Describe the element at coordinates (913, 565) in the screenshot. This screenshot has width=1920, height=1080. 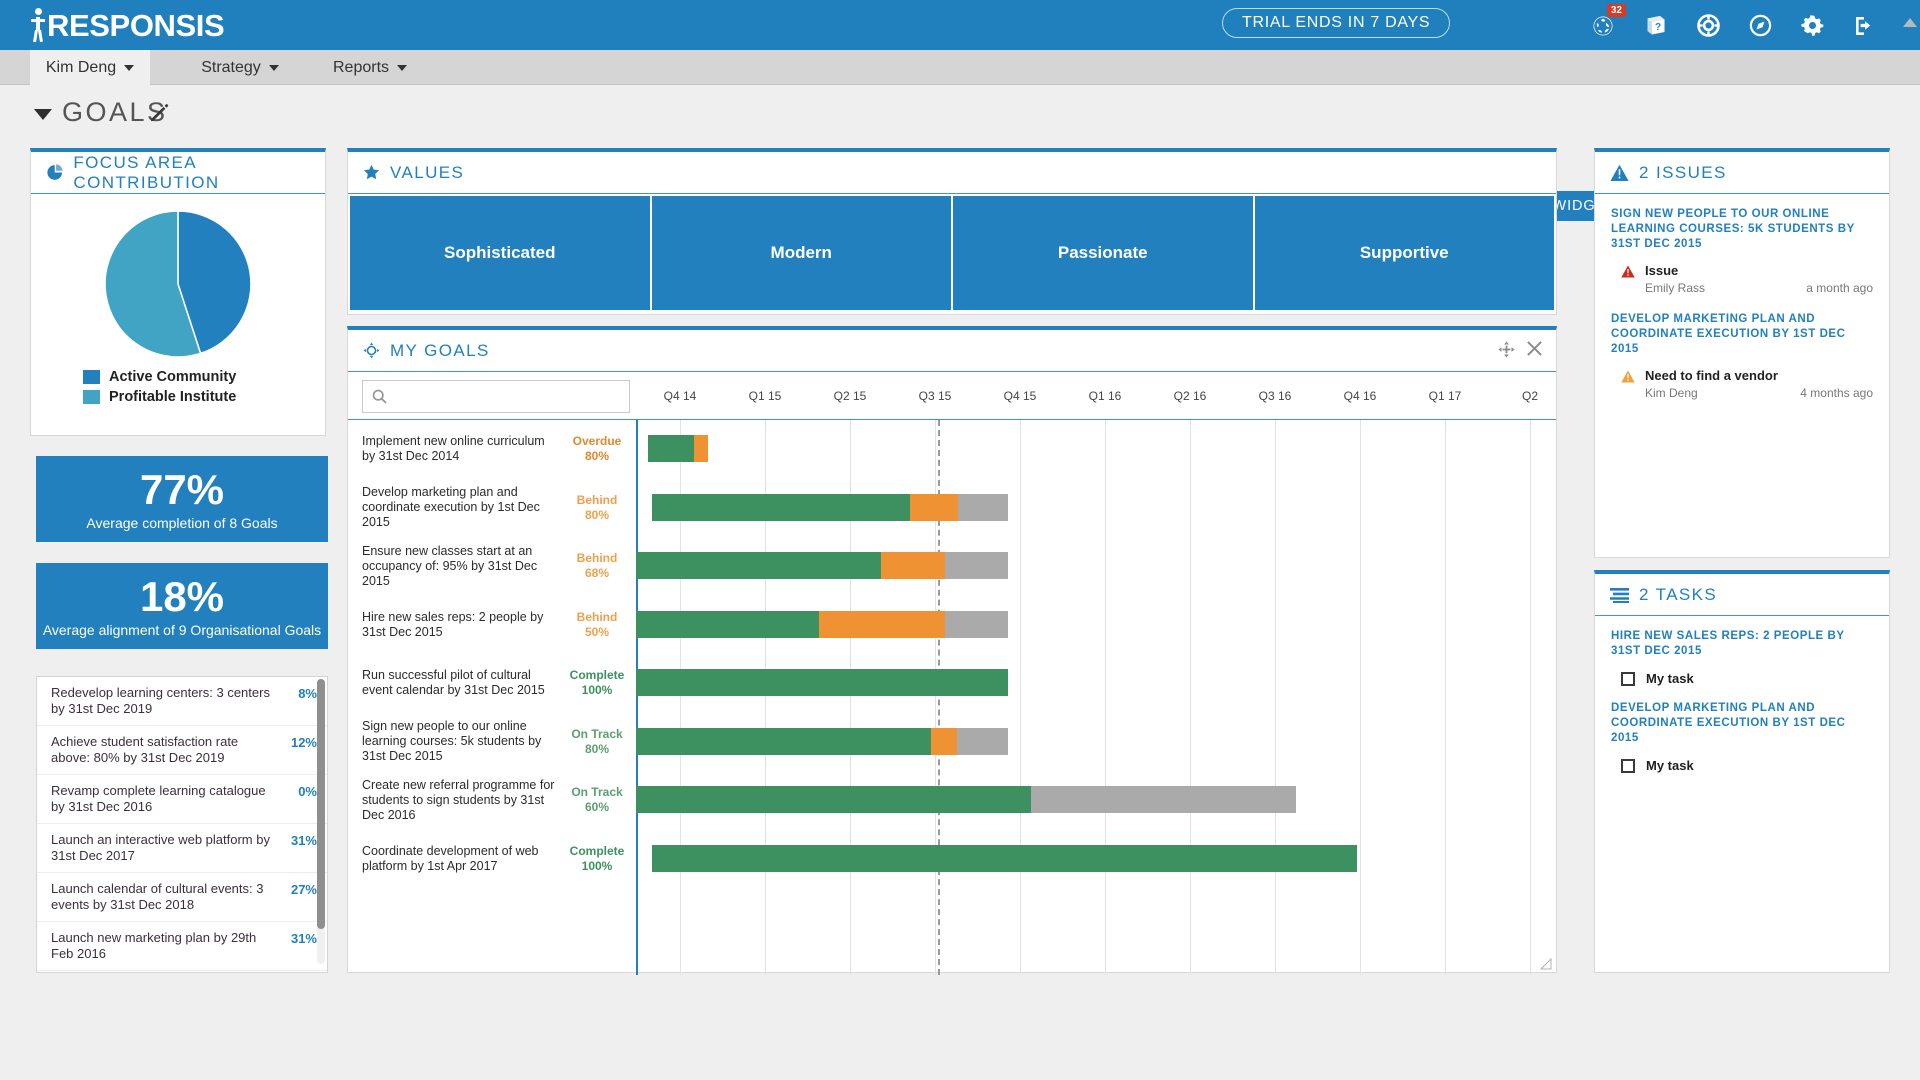
I see `gantt-bar-segment-orange` at that location.